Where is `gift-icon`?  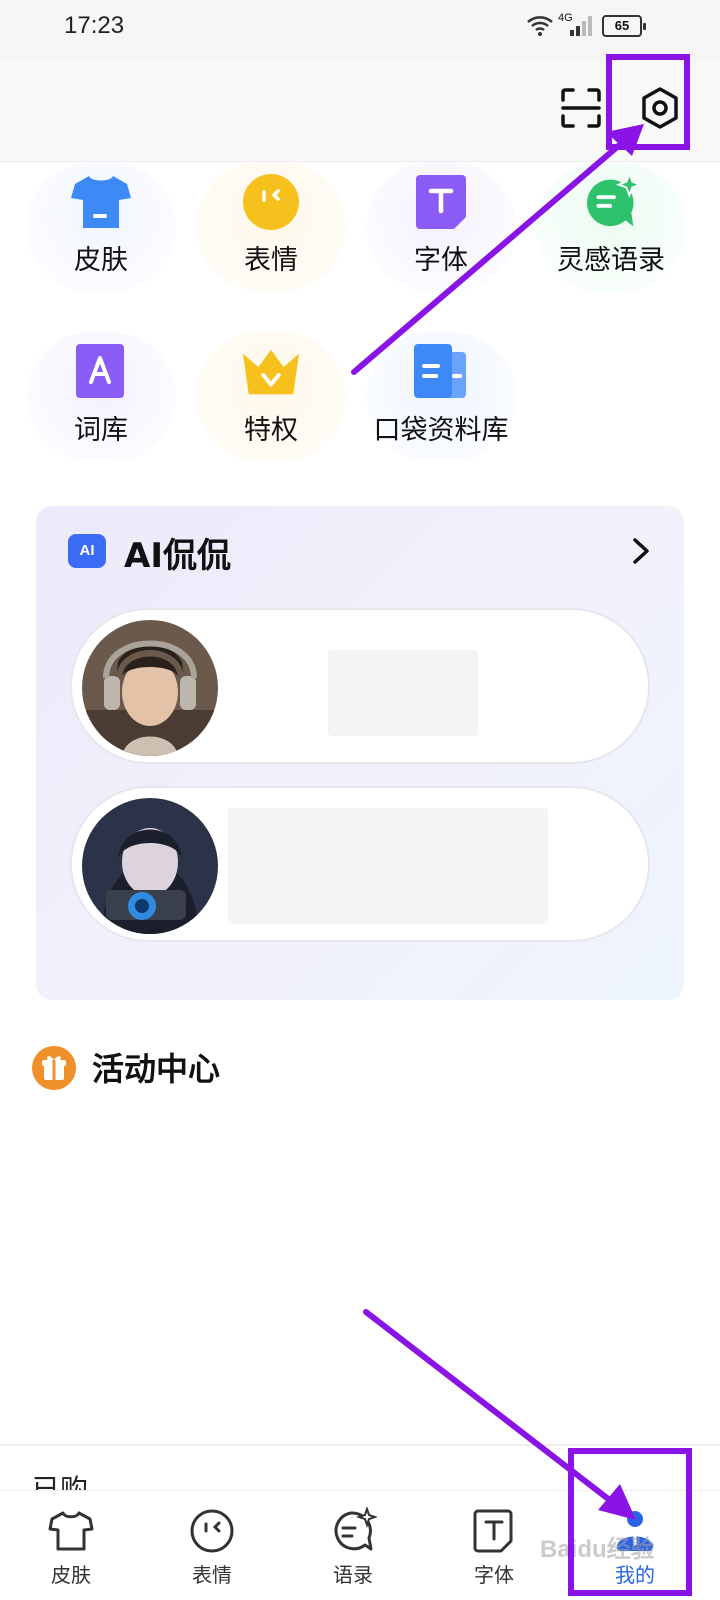 gift-icon is located at coordinates (54, 1068).